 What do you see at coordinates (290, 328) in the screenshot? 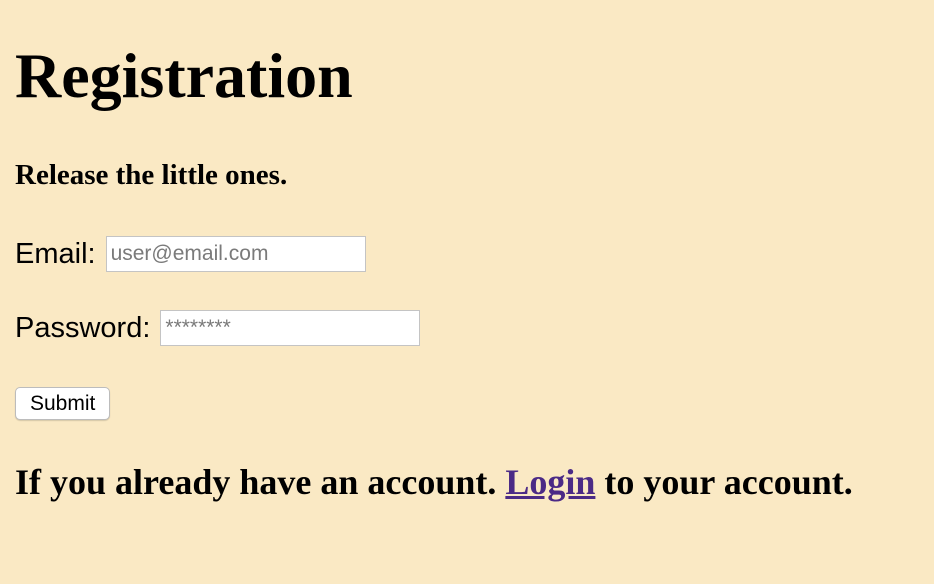
I see `password-field` at bounding box center [290, 328].